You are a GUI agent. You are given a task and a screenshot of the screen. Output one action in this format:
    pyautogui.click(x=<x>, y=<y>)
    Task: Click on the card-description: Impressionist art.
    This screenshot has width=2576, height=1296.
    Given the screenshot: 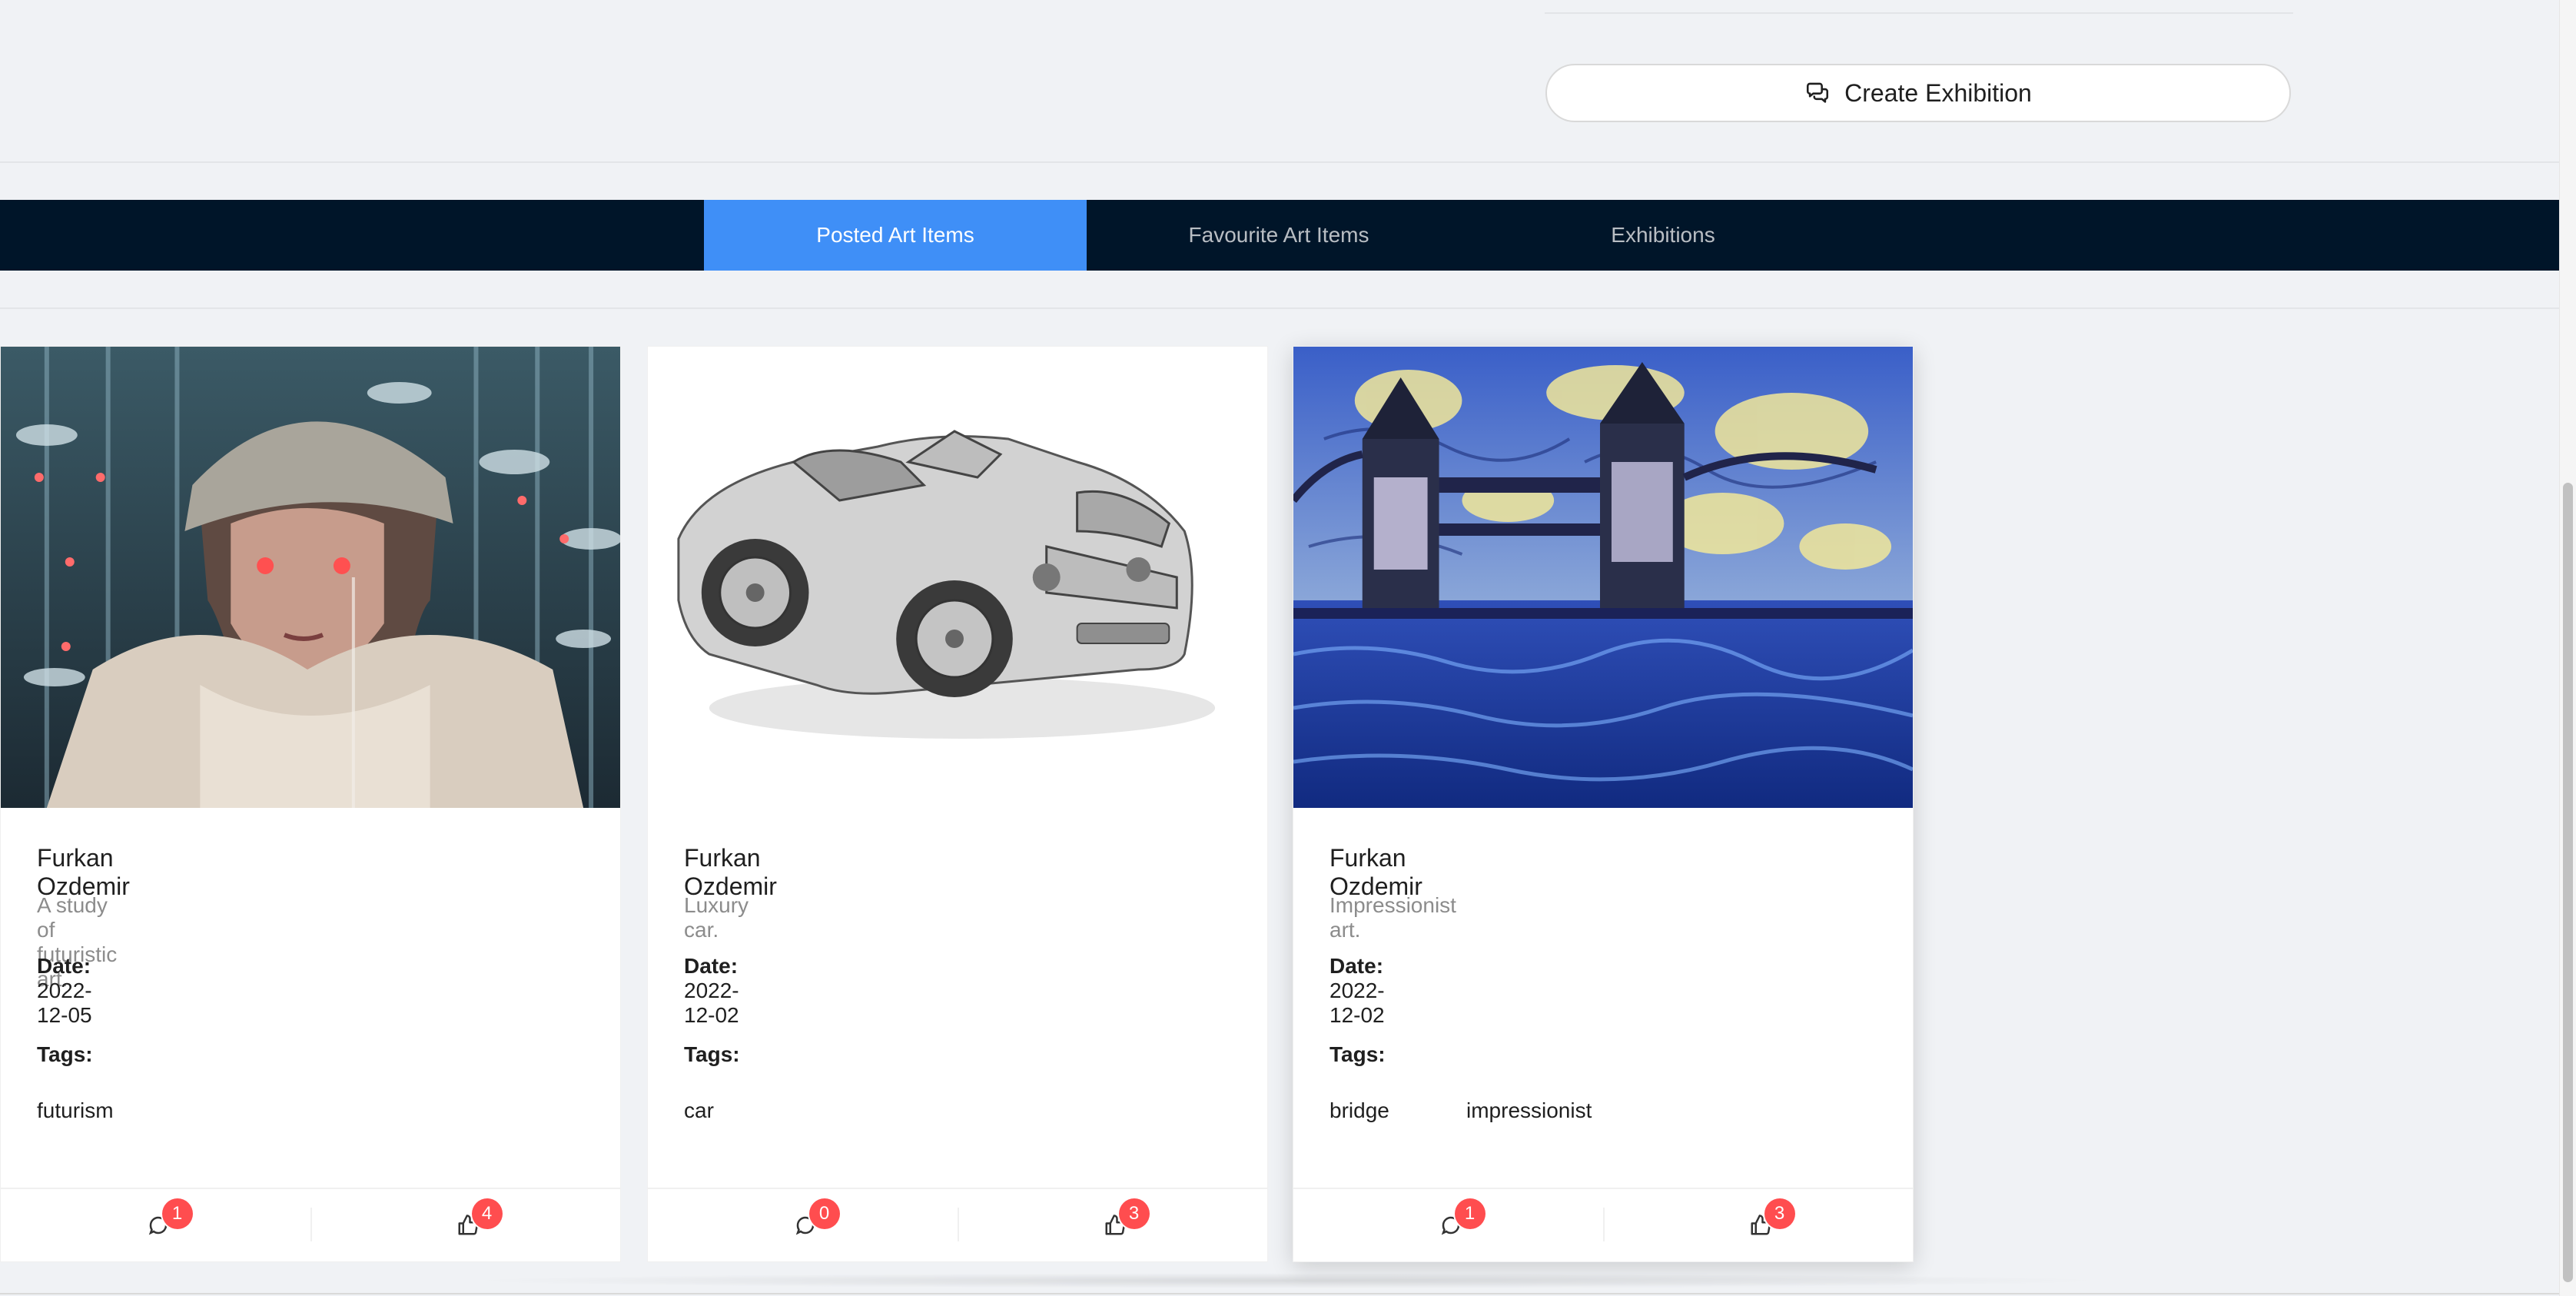 What is the action you would take?
    pyautogui.click(x=1392, y=917)
    